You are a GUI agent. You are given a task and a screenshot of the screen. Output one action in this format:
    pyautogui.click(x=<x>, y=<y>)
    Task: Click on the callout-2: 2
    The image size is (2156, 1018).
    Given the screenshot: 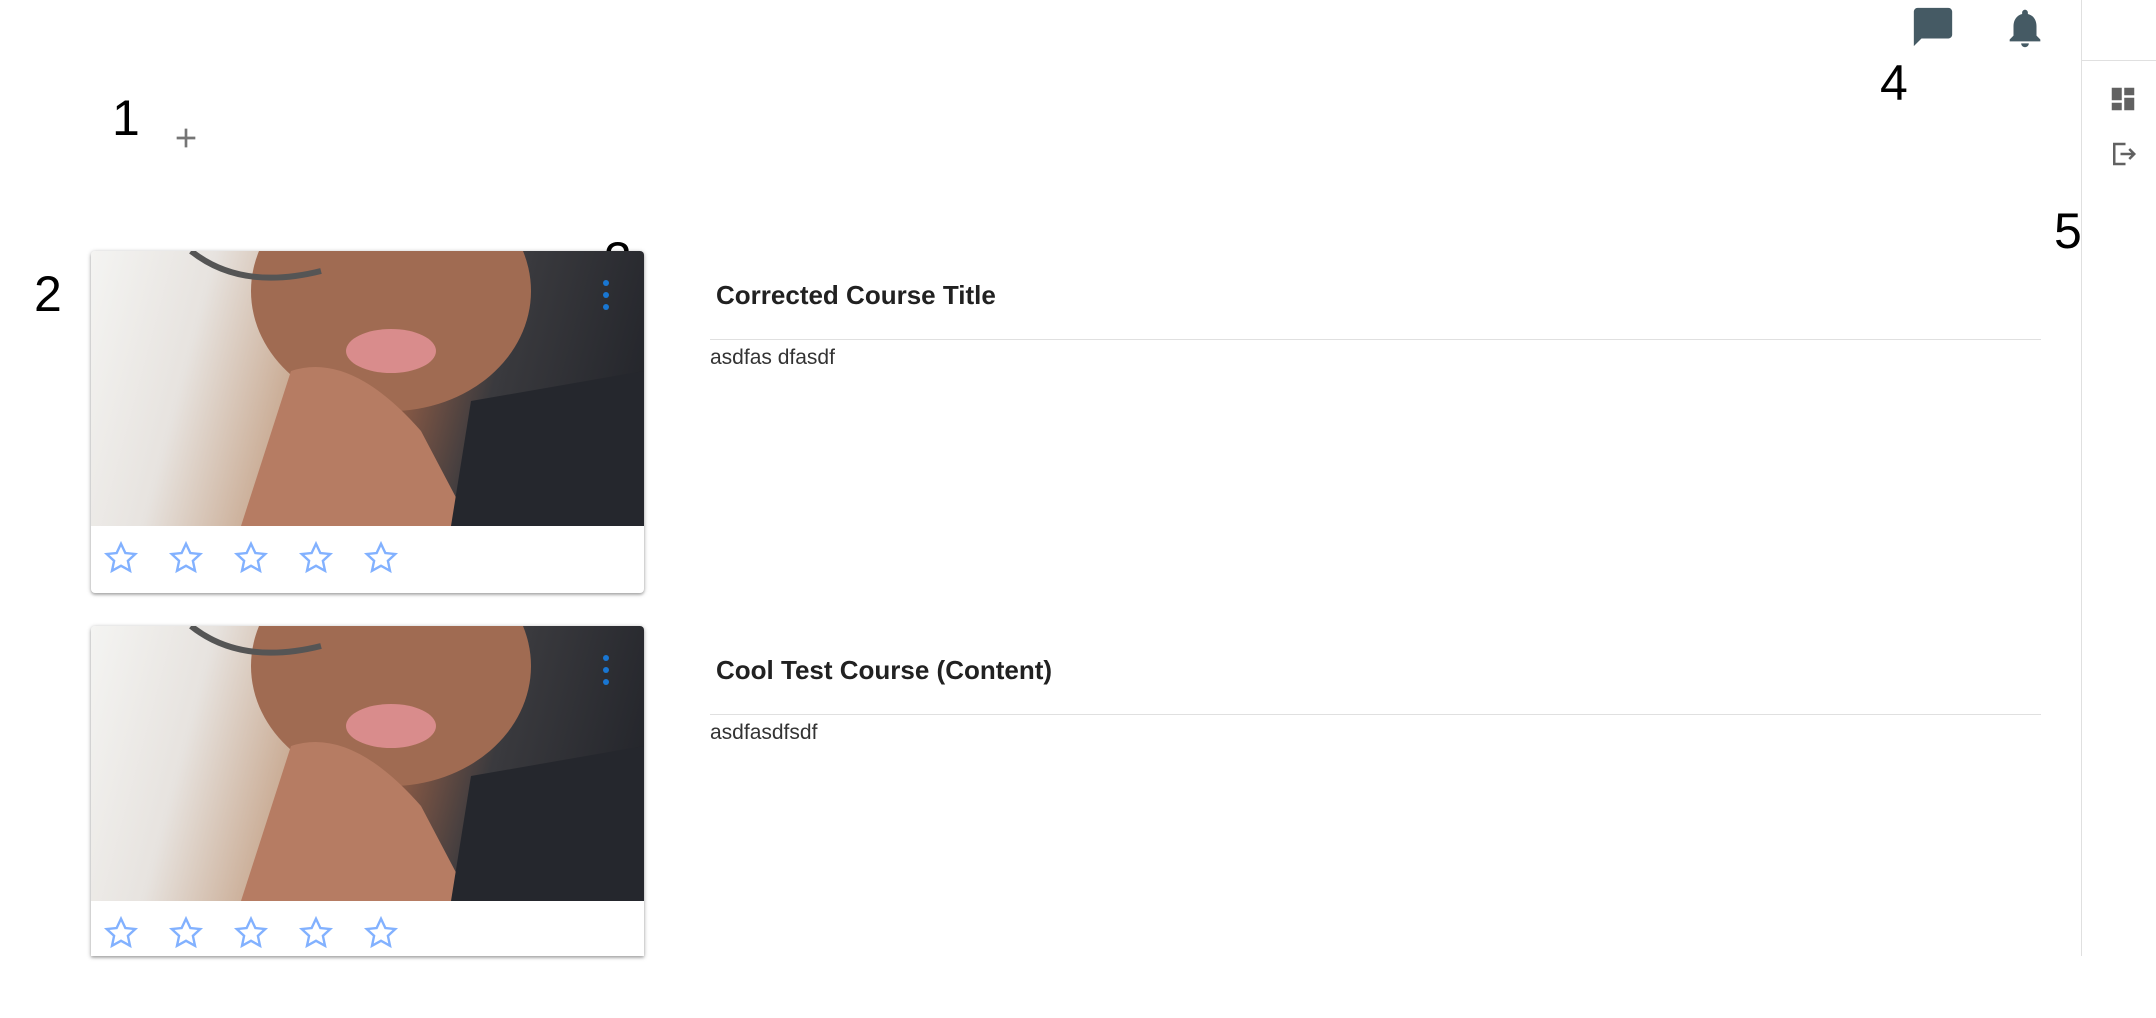 What is the action you would take?
    pyautogui.click(x=48, y=294)
    